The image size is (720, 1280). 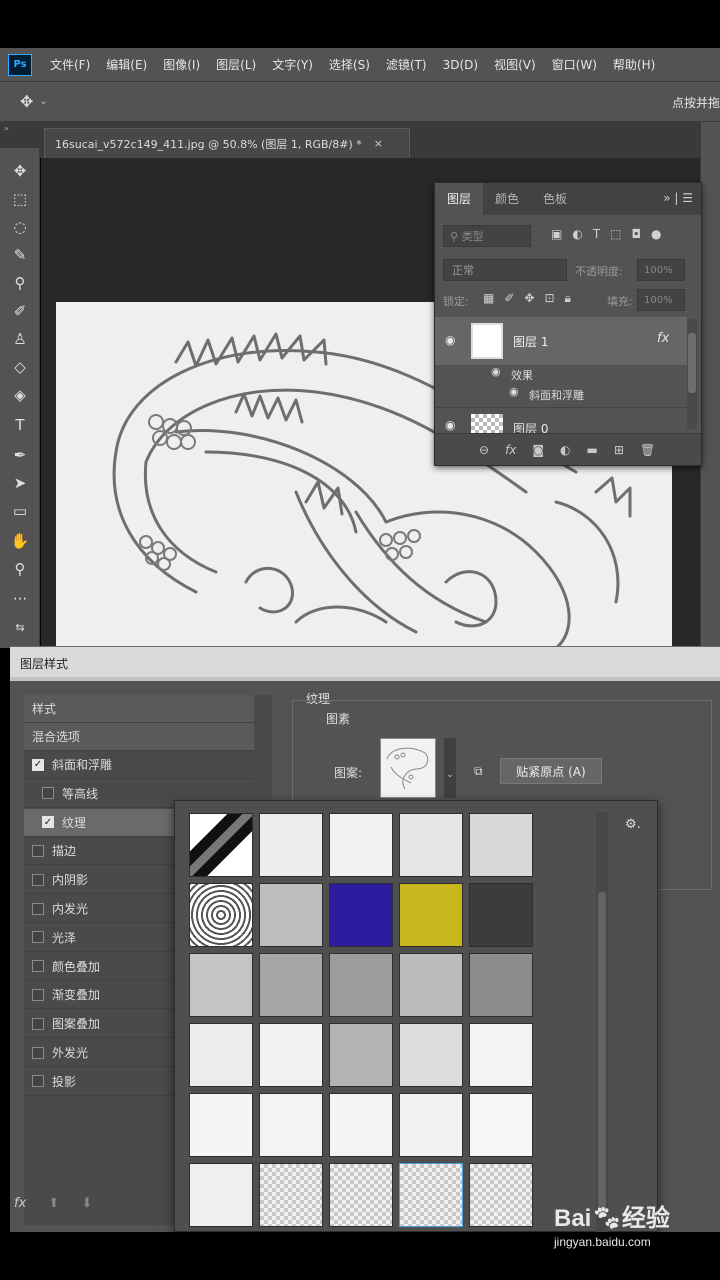 What do you see at coordinates (561, 341) in the screenshot?
I see `layer-row-layer-1: ◉ 图层 1 fx` at bounding box center [561, 341].